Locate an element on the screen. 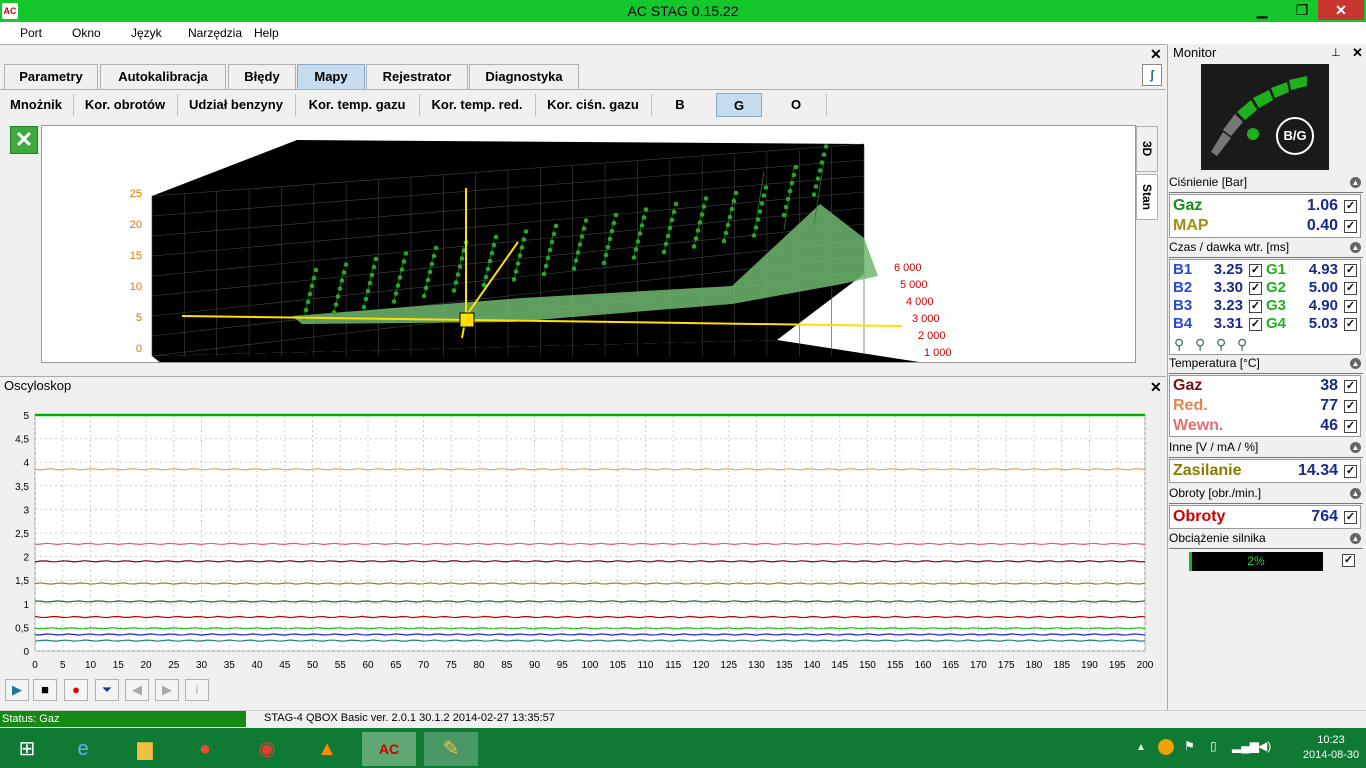  temp-wewn-value: 46 is located at coordinates (1329, 425).